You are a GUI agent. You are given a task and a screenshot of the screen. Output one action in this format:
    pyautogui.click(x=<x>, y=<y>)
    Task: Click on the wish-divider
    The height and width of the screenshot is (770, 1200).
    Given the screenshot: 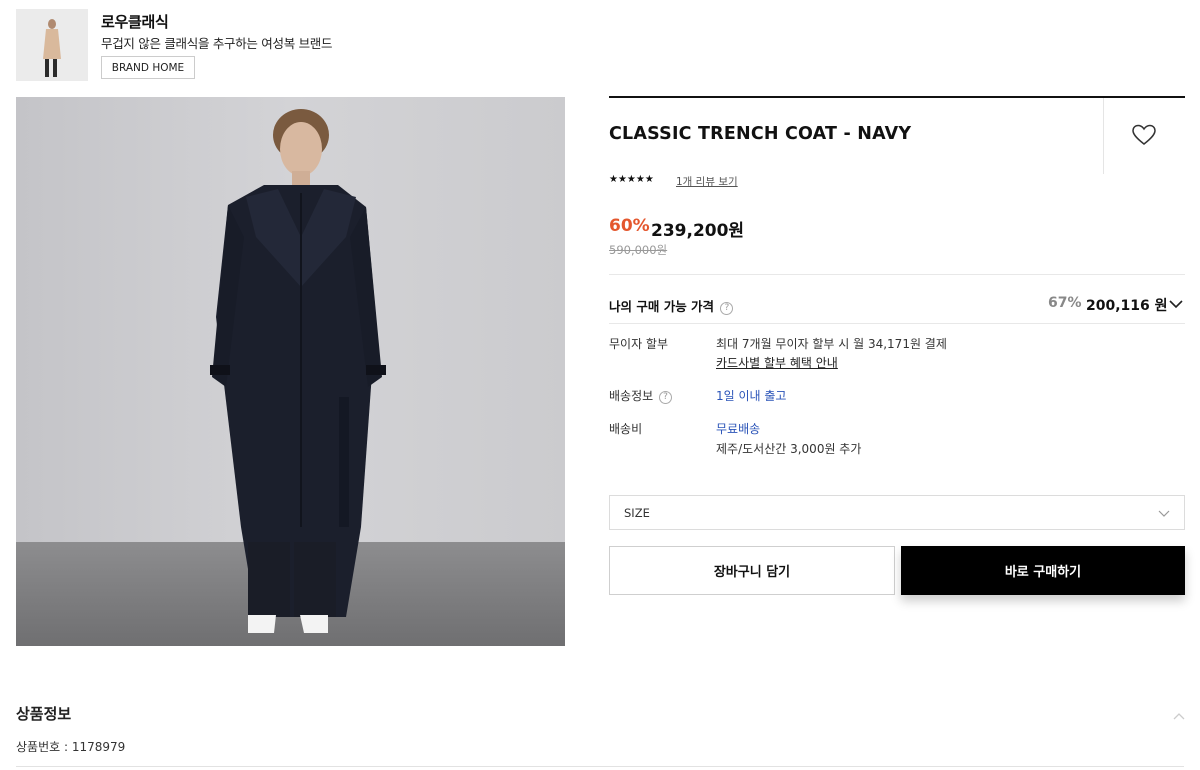 What is the action you would take?
    pyautogui.click(x=1103, y=136)
    